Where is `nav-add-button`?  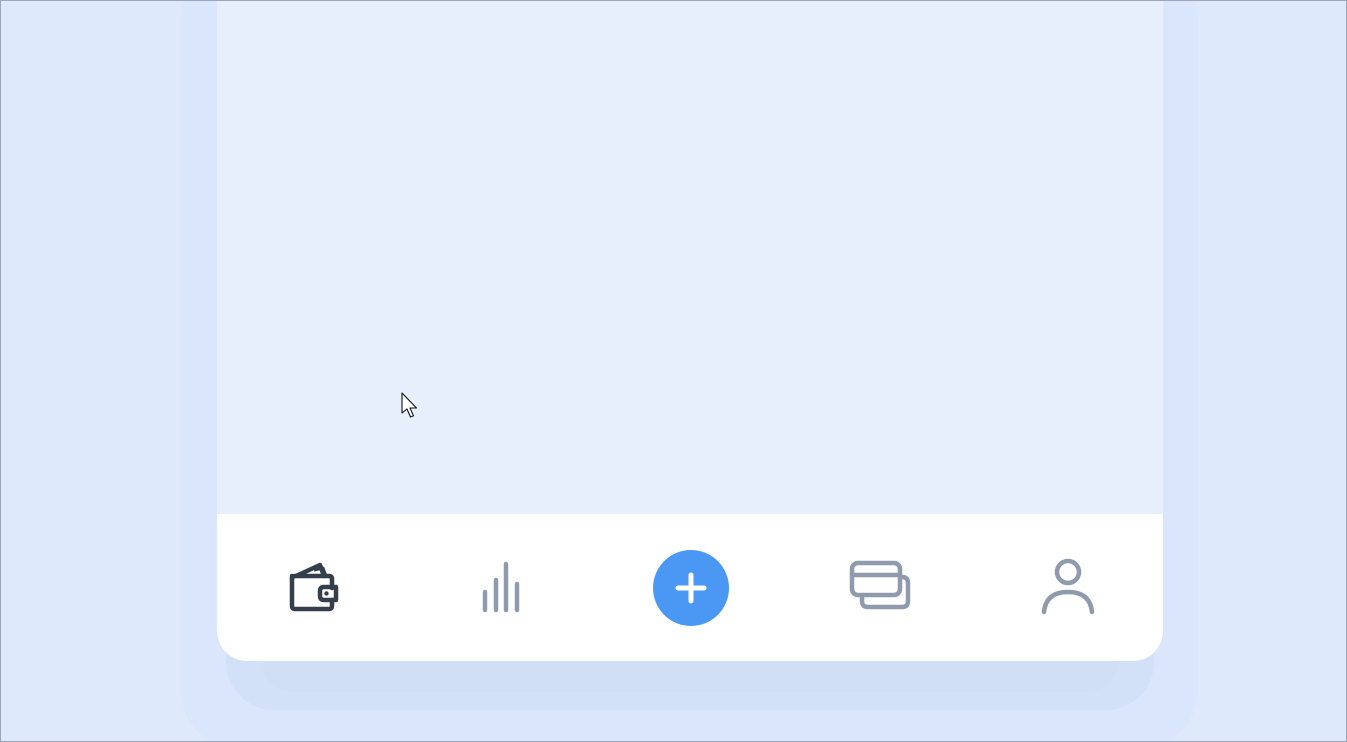 nav-add-button is located at coordinates (691, 588).